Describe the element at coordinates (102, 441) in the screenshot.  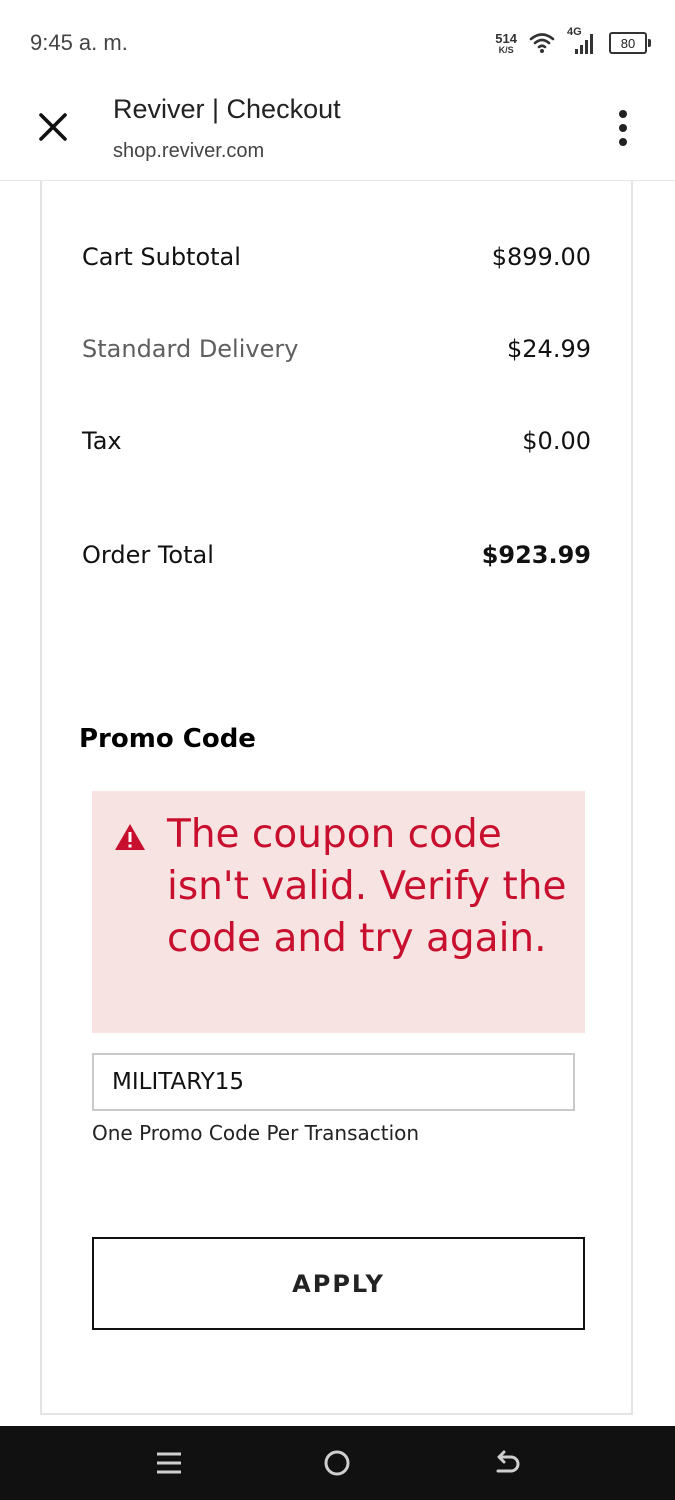
I see `summary-label: Tax` at that location.